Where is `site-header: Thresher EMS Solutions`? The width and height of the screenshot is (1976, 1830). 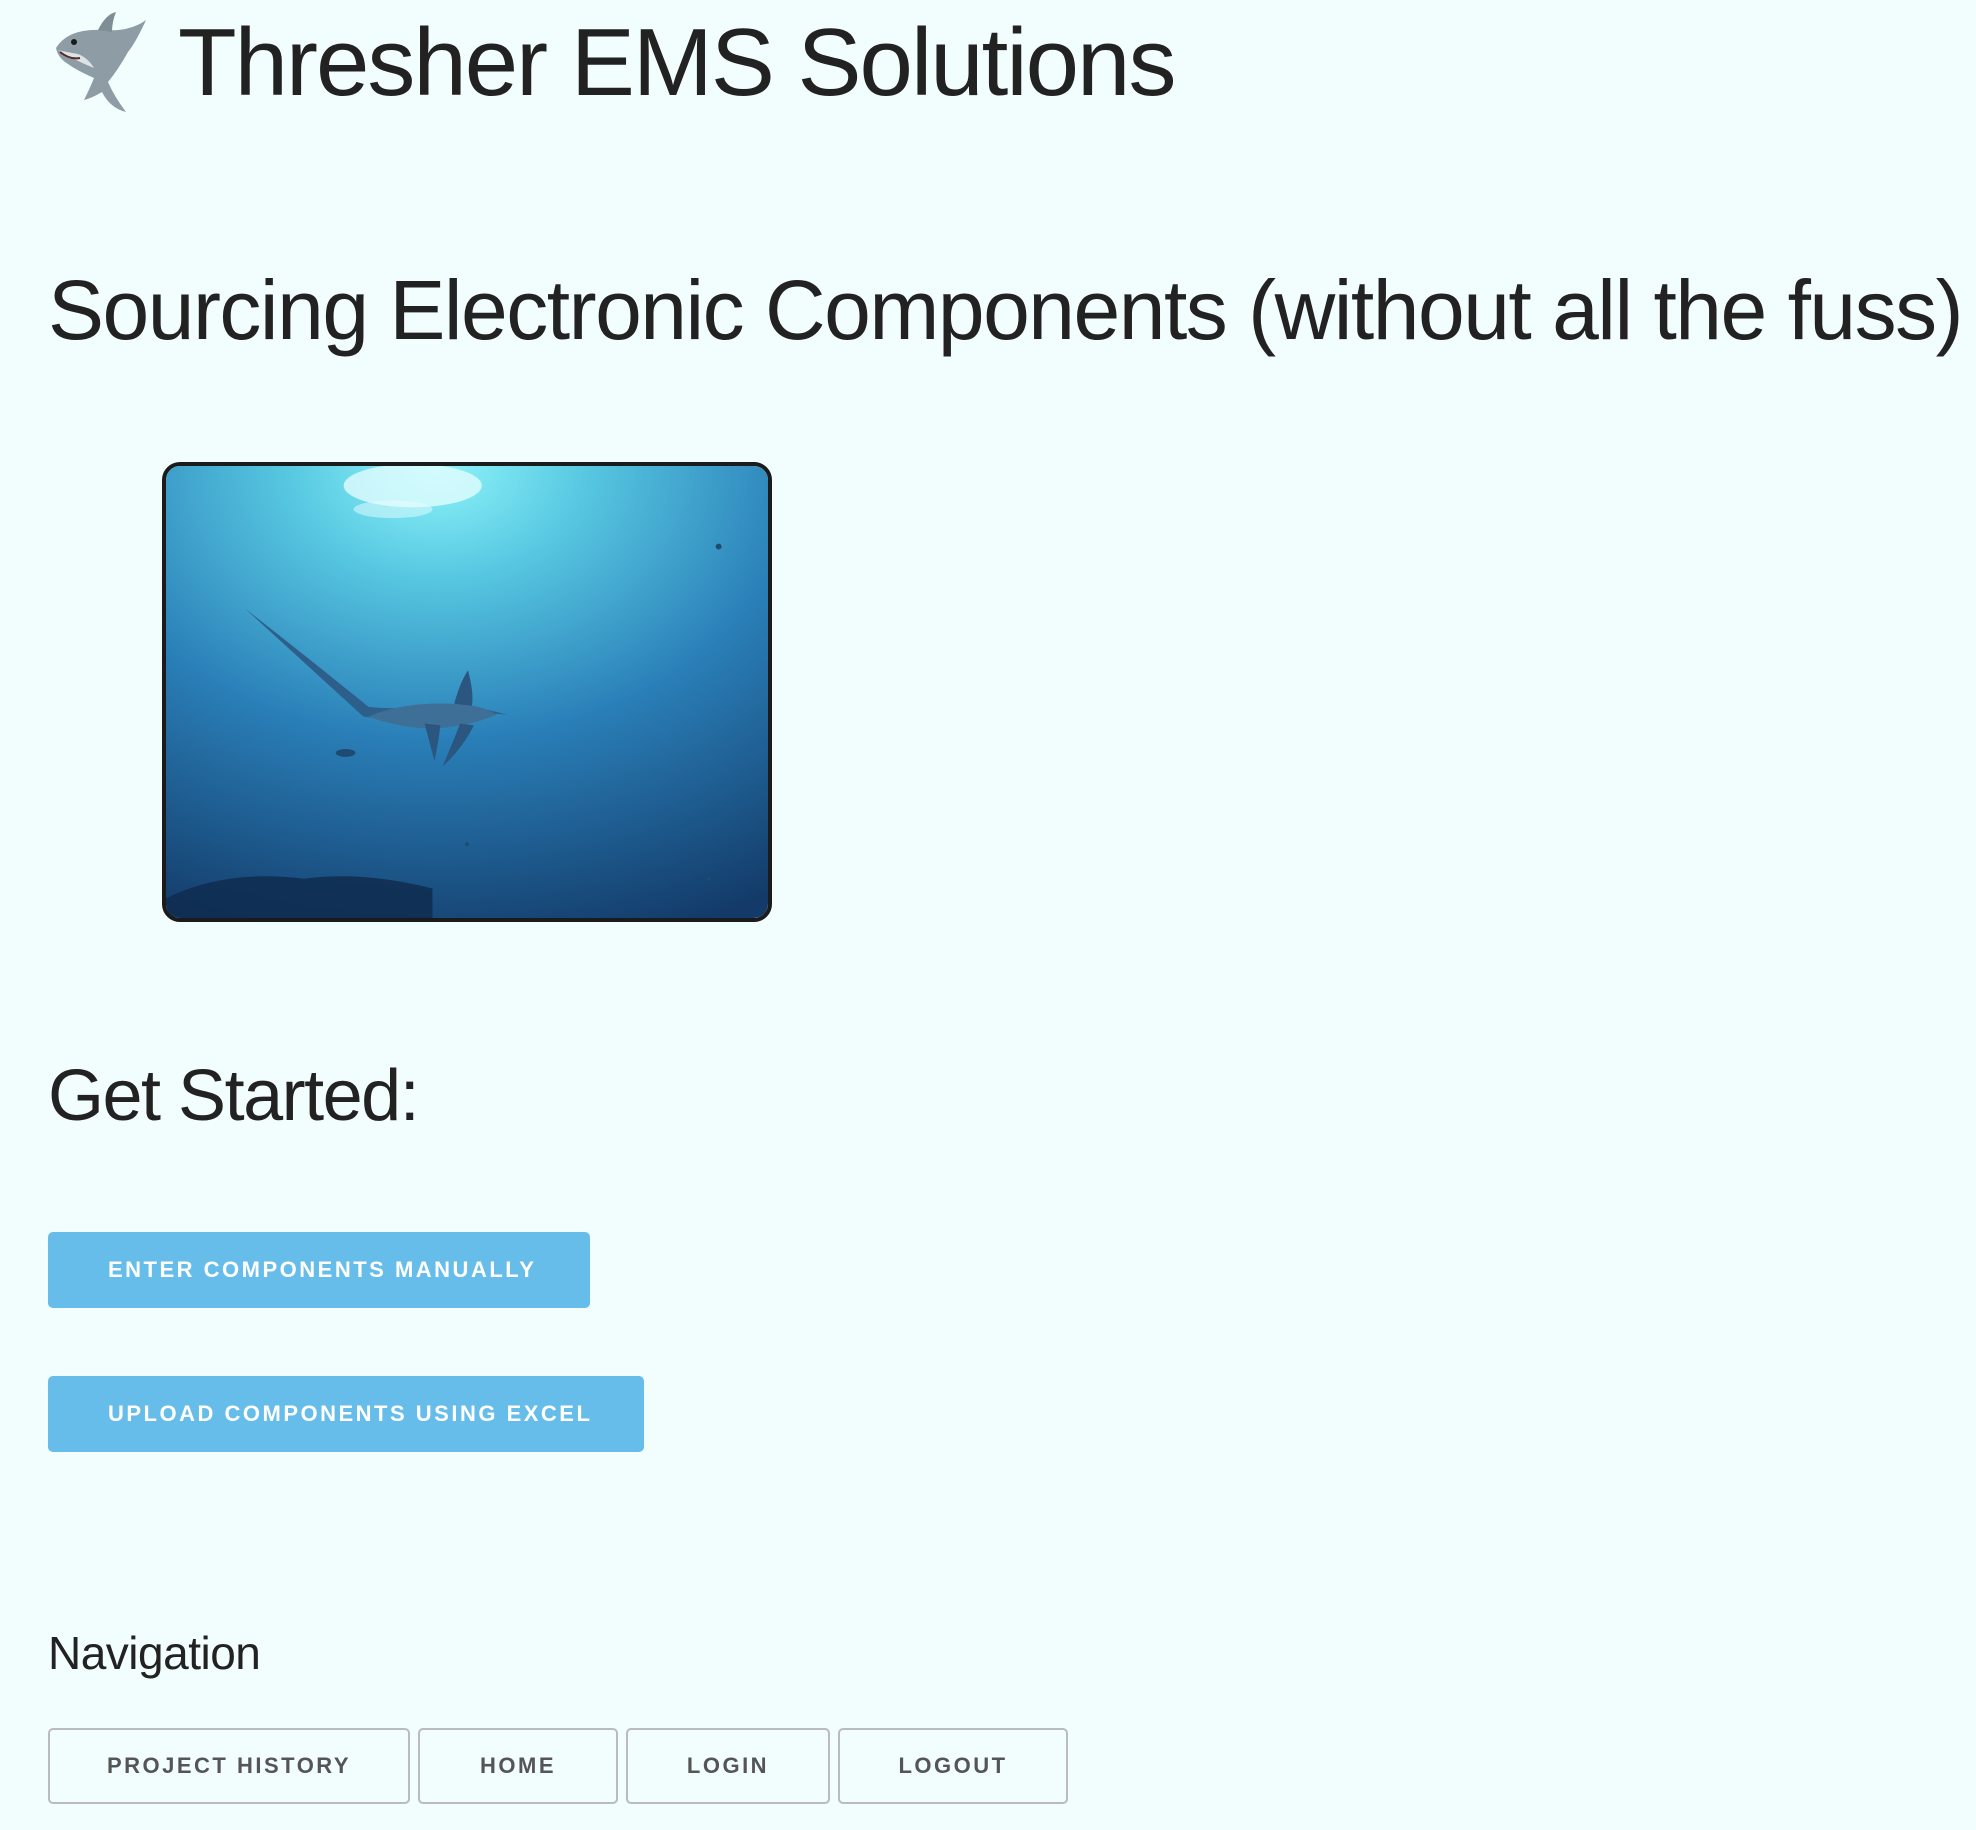
site-header: Thresher EMS Solutions is located at coordinates (612, 63).